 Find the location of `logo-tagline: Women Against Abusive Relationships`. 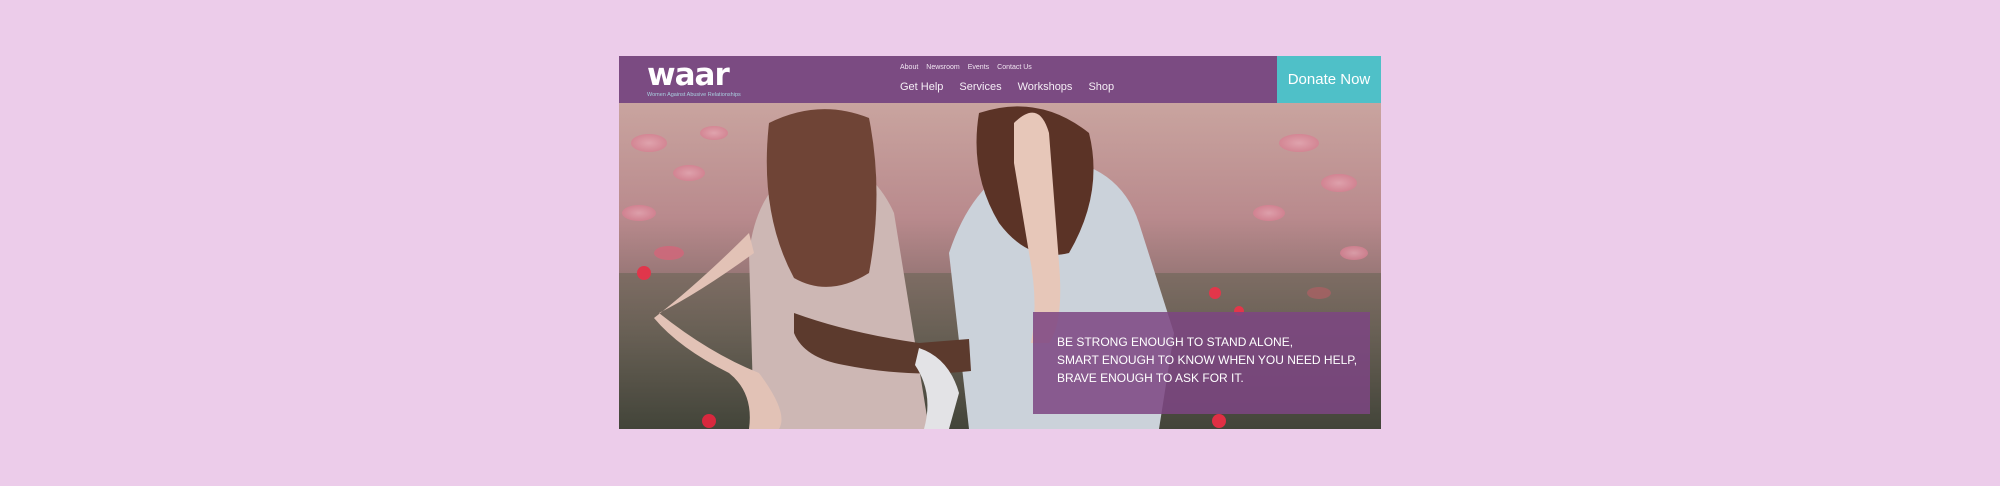

logo-tagline: Women Against Abusive Relationships is located at coordinates (694, 95).